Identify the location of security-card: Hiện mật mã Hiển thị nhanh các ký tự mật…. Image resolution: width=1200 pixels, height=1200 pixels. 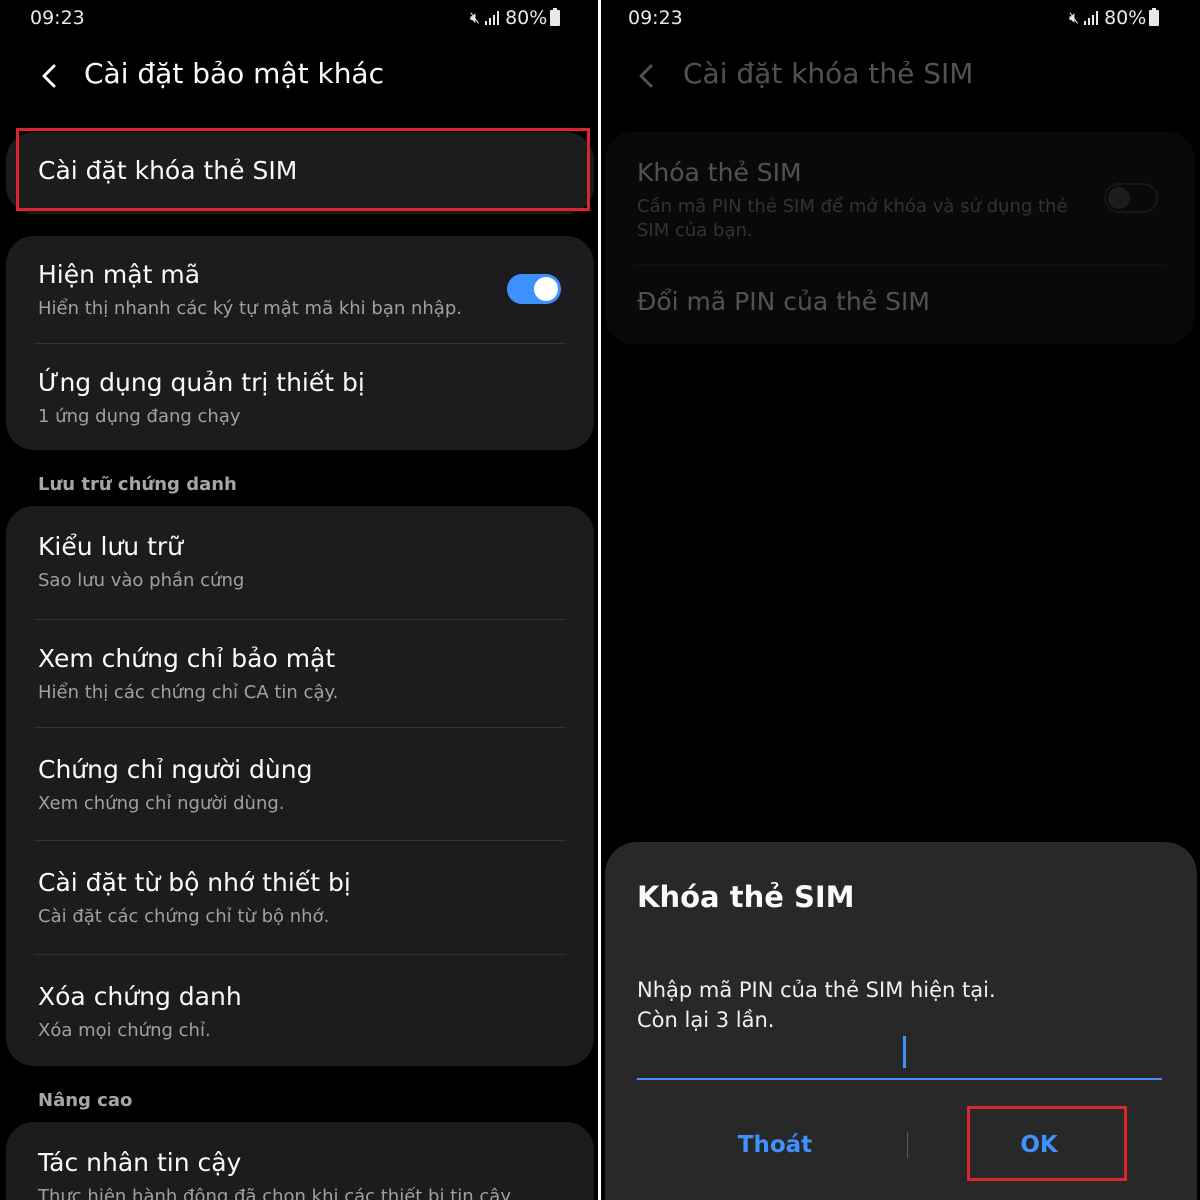
(300, 343).